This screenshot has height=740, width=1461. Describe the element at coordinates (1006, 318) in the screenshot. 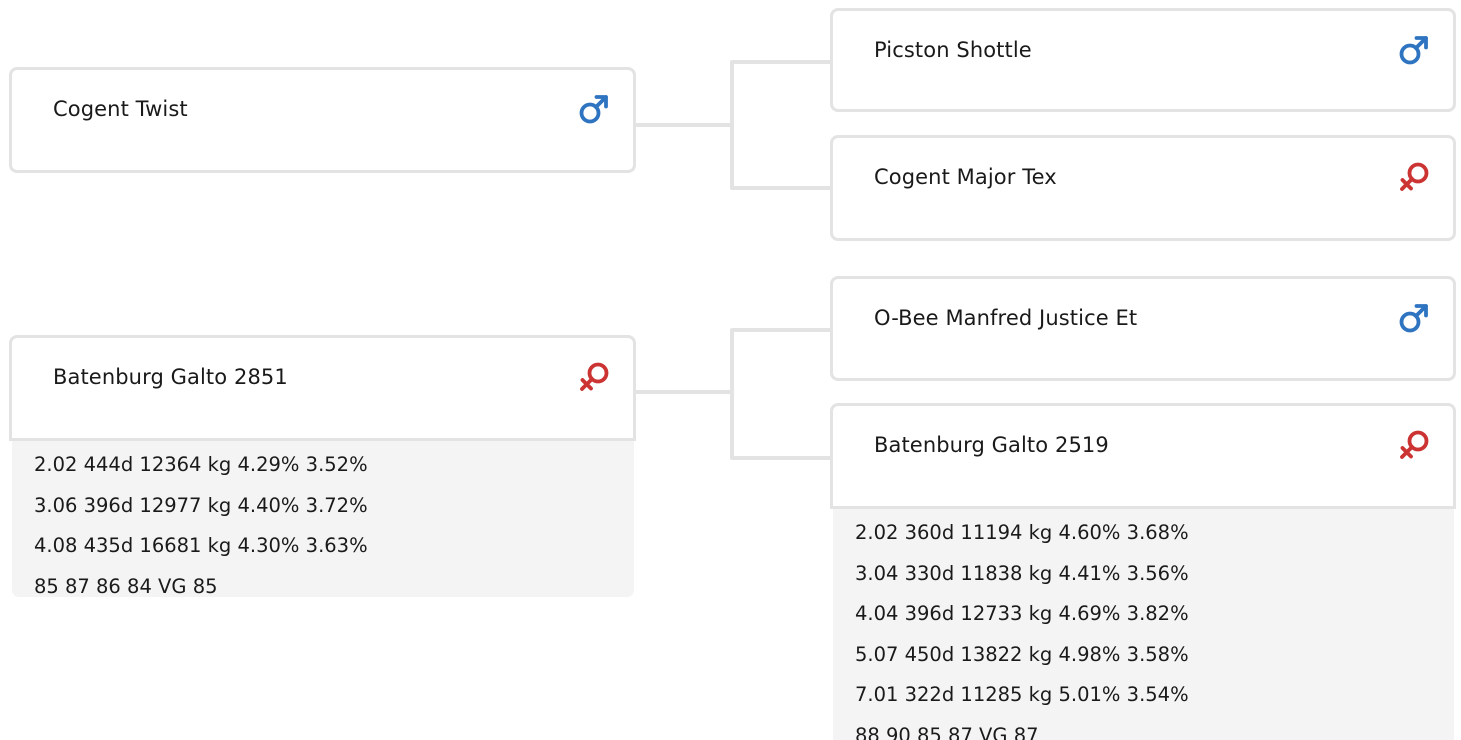

I see `animal-name: O-Bee Manfred Justice Et` at that location.